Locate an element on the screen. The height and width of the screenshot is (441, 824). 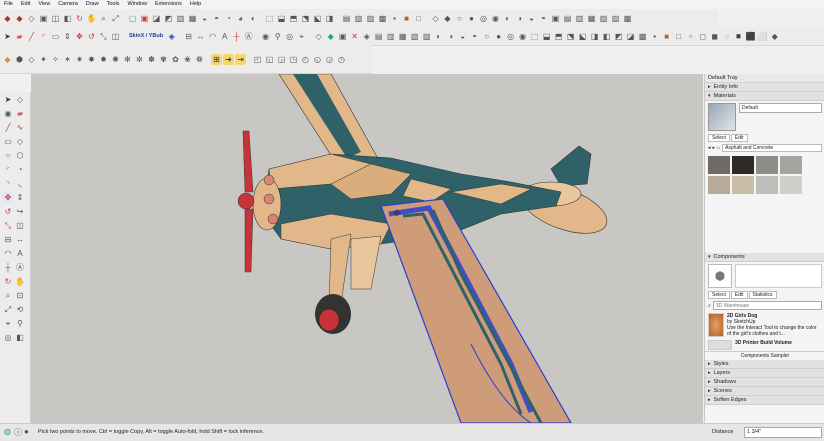
hidden-line-icon: ▩ is located at coordinates (382, 18).